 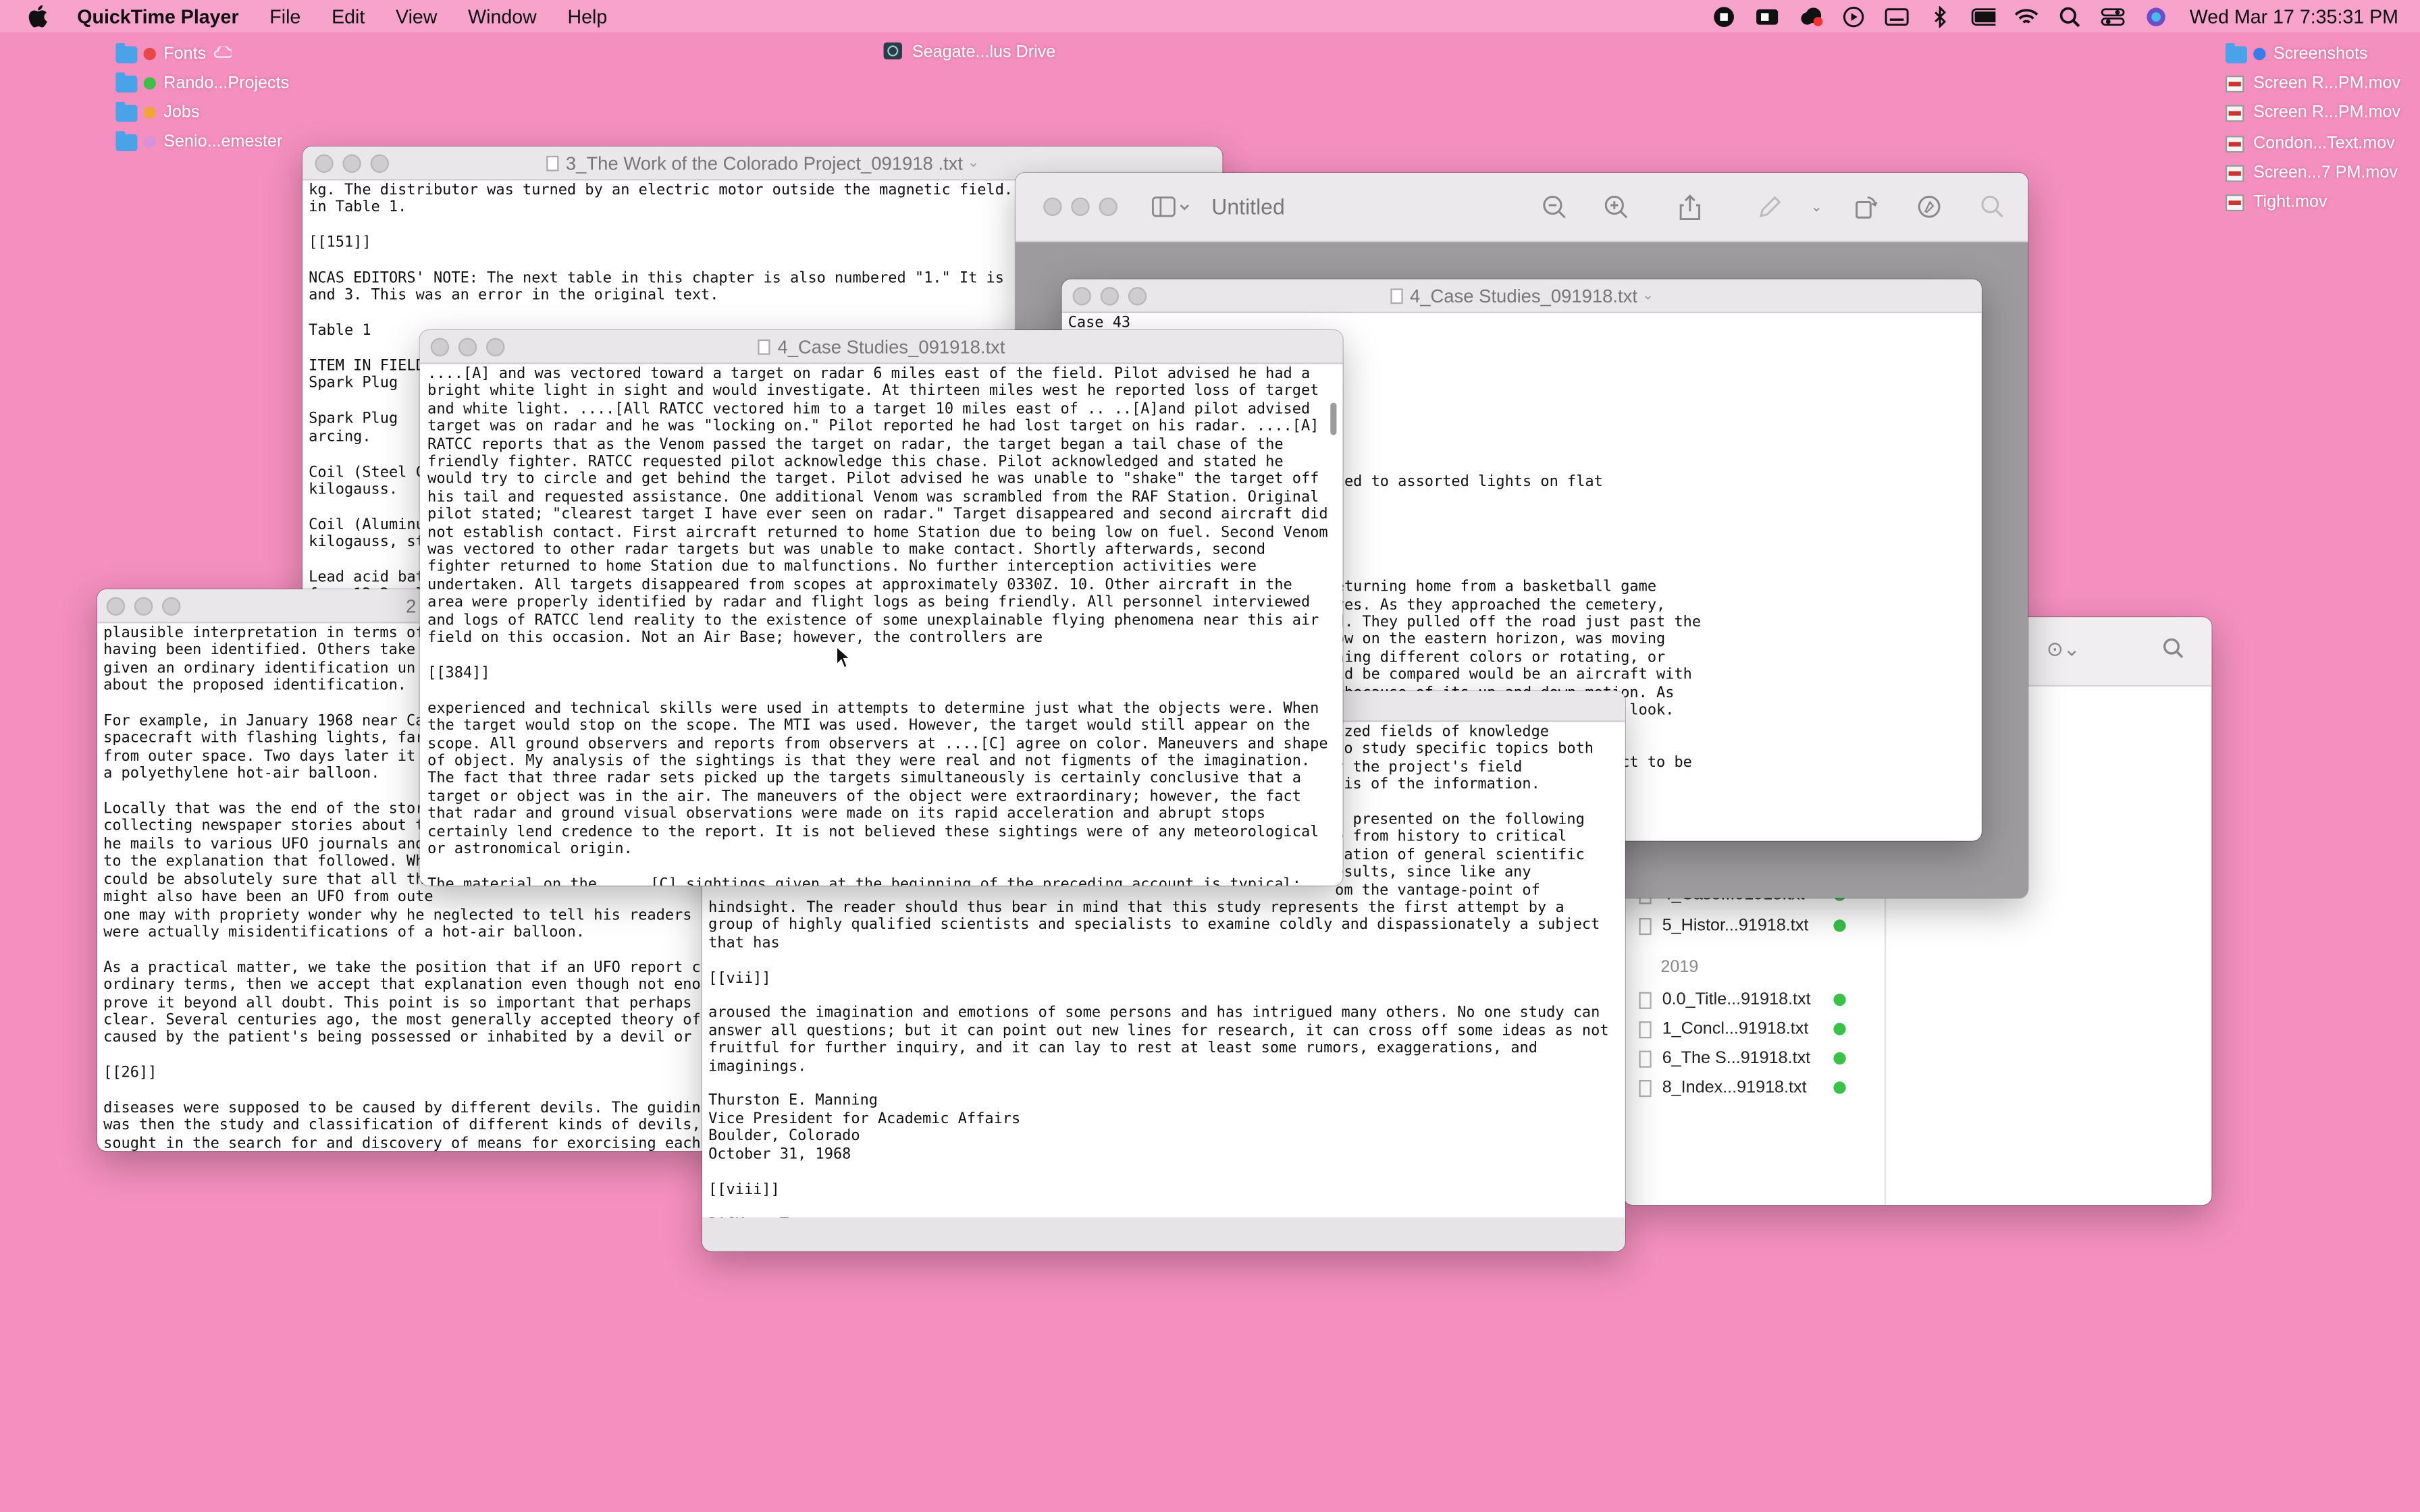 I want to click on control-center-icon, so click(x=2112, y=16).